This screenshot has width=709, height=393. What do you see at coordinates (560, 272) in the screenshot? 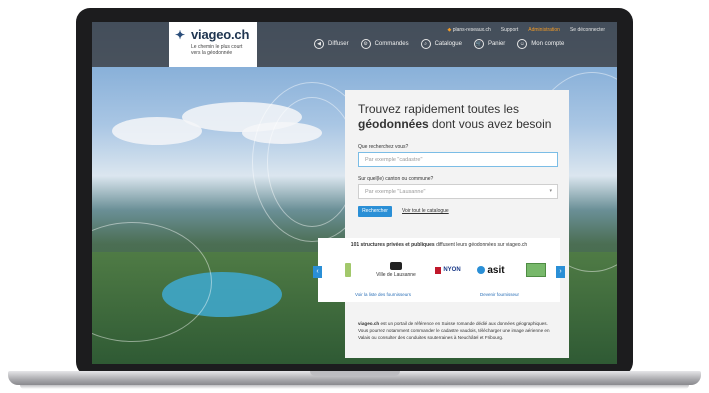
I see `carousel-next-button: ›` at bounding box center [560, 272].